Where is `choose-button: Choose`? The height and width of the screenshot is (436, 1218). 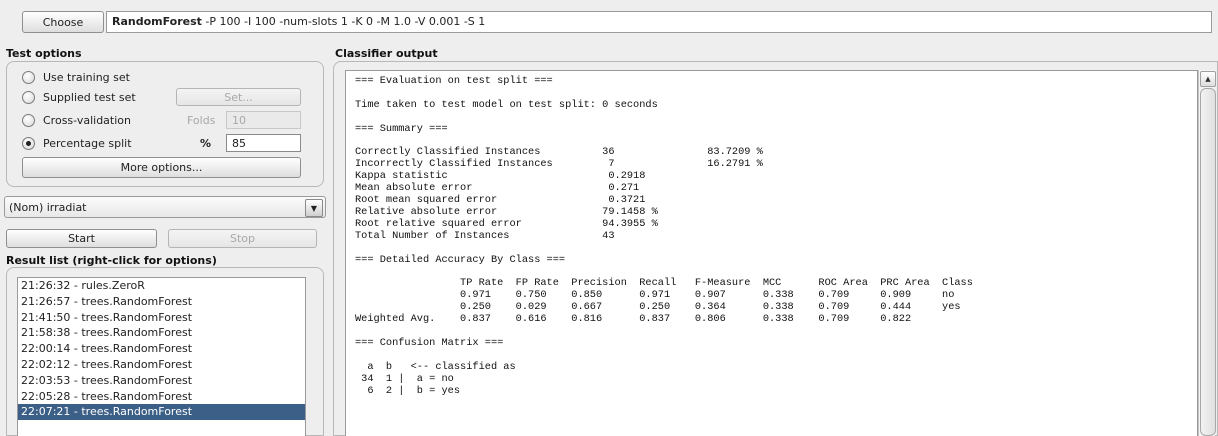 choose-button: Choose is located at coordinates (63, 22).